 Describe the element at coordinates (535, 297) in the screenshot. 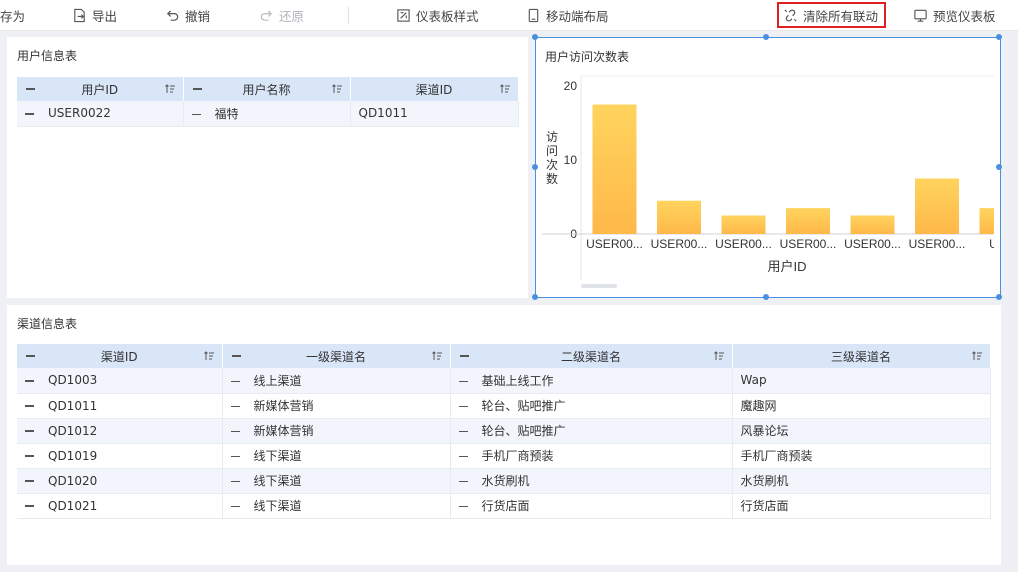

I see `resize-handle-bottom-left` at that location.